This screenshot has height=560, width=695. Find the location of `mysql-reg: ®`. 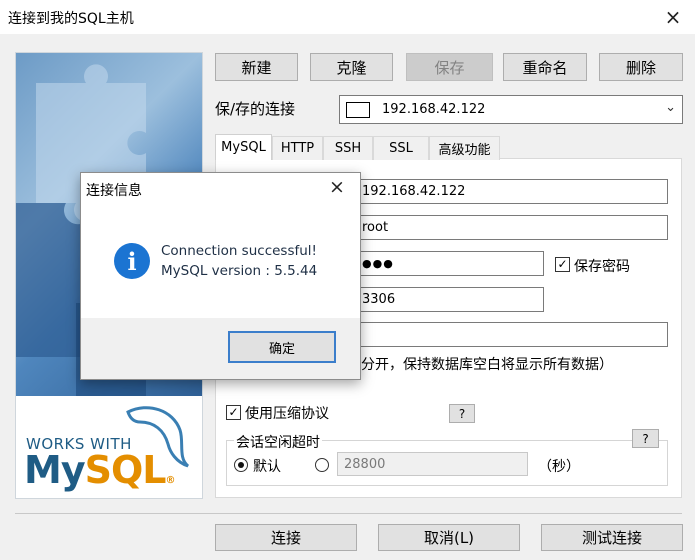

mysql-reg: ® is located at coordinates (170, 480).